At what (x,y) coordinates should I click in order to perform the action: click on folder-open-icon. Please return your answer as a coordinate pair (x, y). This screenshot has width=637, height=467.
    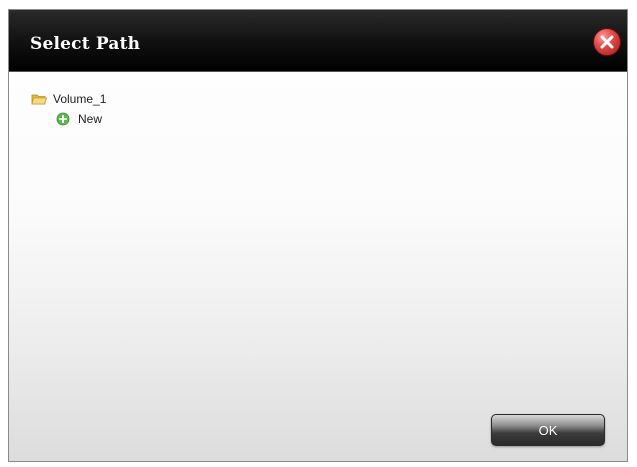
    Looking at the image, I should click on (39, 99).